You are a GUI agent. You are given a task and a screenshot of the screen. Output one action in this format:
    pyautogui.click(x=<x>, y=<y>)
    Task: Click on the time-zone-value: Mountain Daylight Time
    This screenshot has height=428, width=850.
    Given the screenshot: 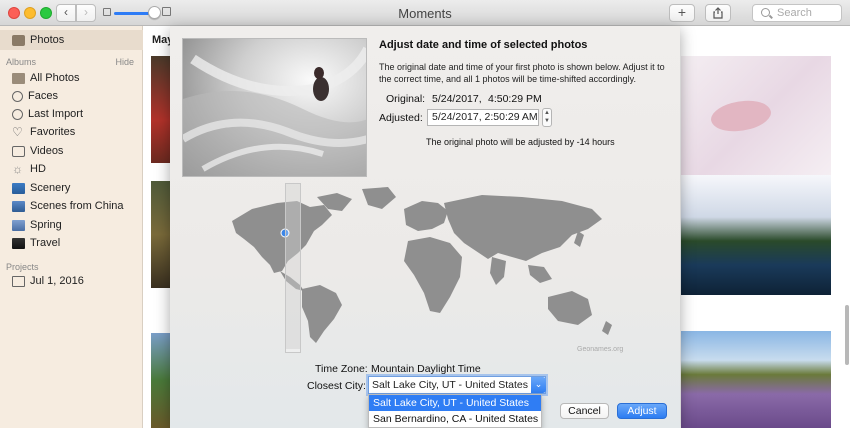 What is the action you would take?
    pyautogui.click(x=426, y=369)
    